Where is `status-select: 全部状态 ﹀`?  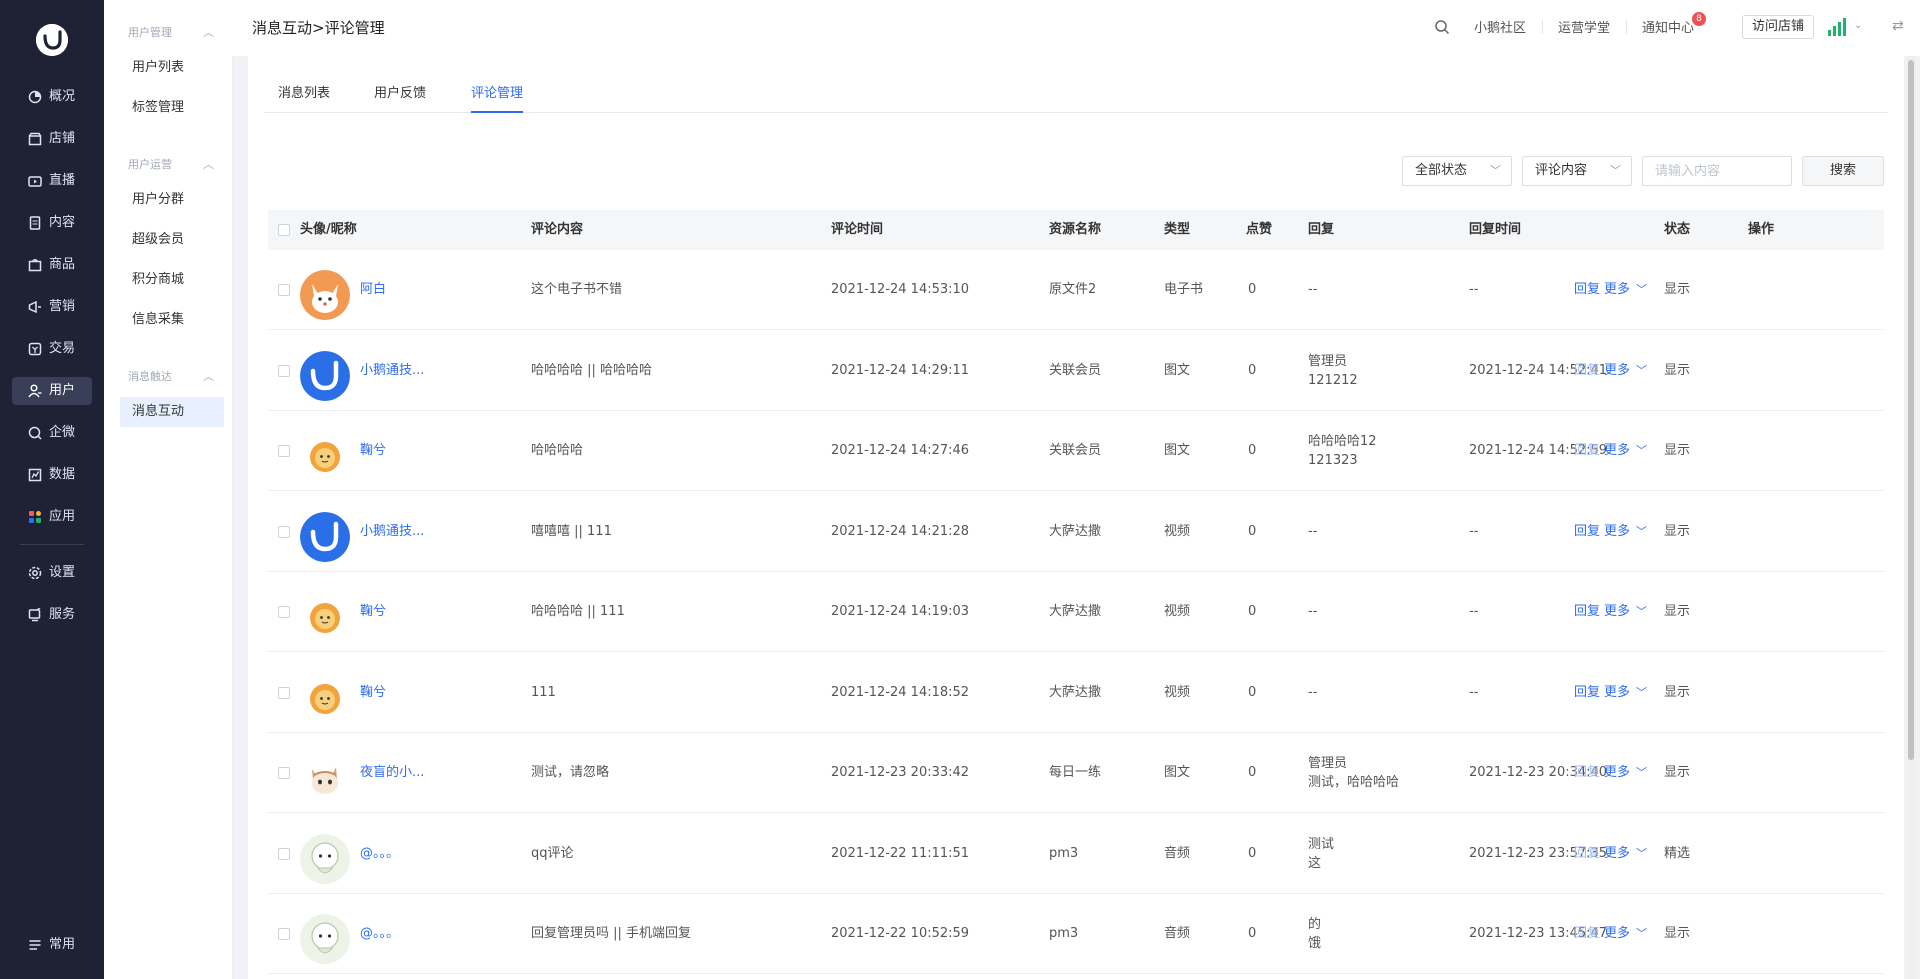 status-select: 全部状态 ﹀ is located at coordinates (1457, 171).